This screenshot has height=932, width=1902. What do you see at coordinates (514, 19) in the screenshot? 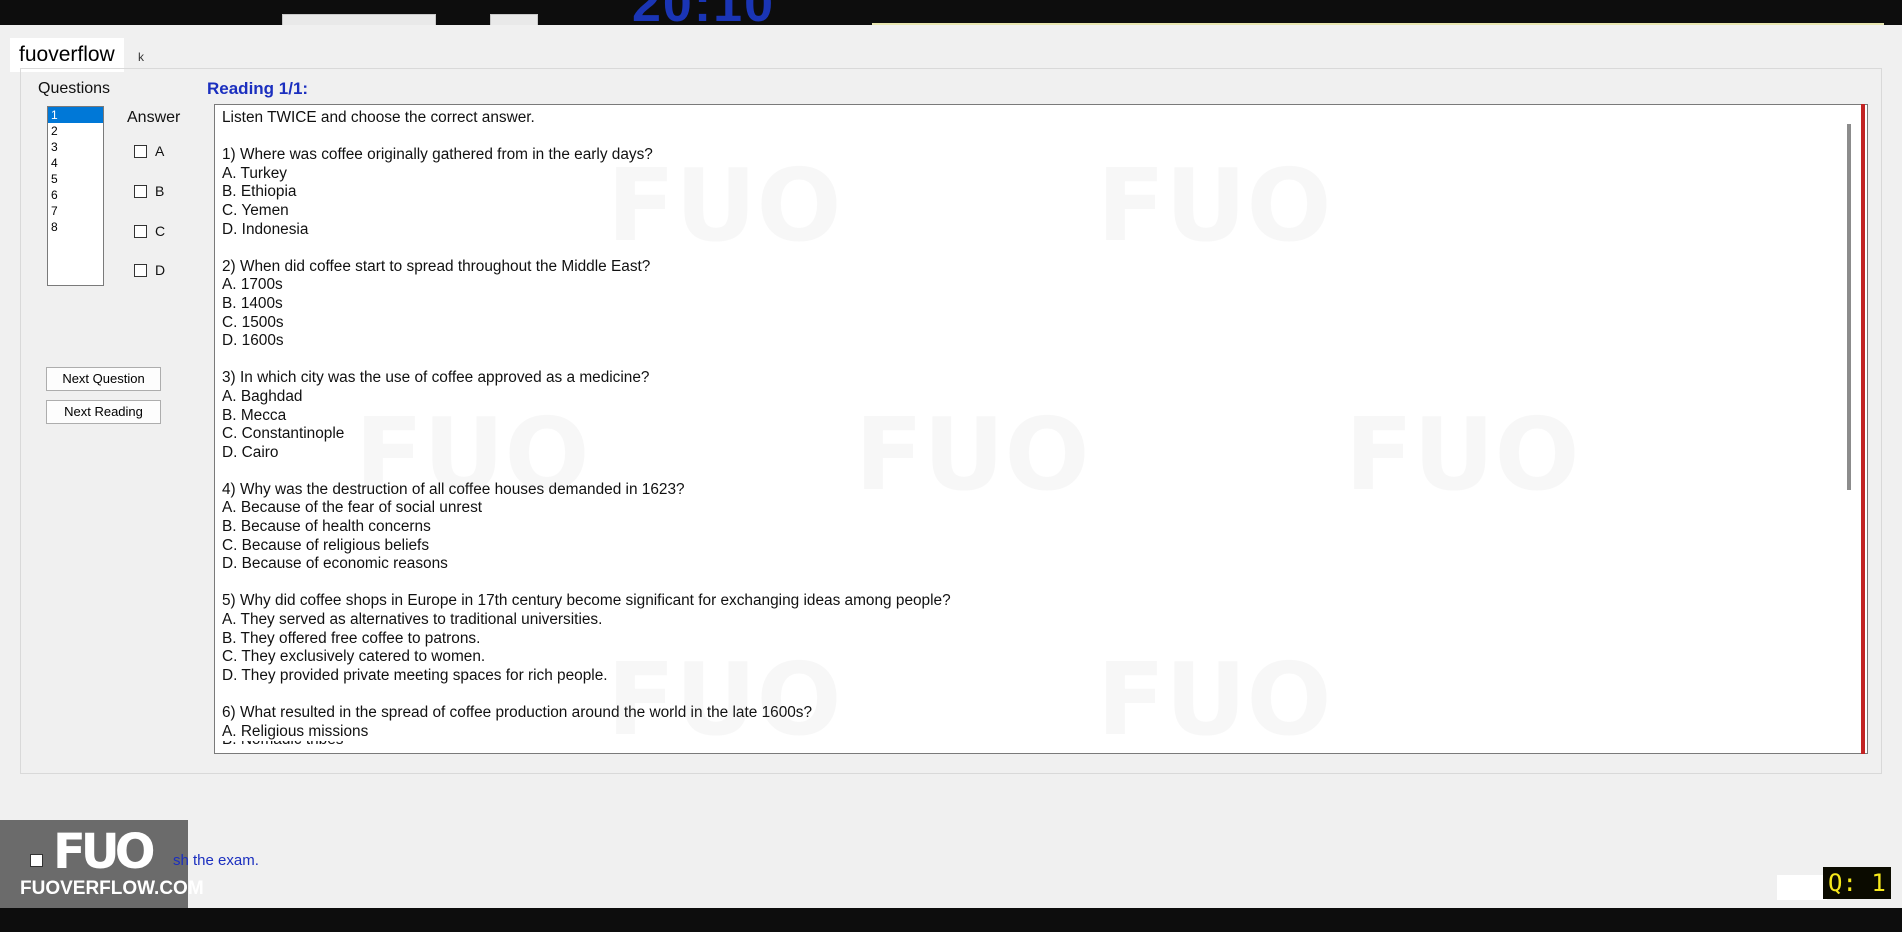
I see `top-small-box` at bounding box center [514, 19].